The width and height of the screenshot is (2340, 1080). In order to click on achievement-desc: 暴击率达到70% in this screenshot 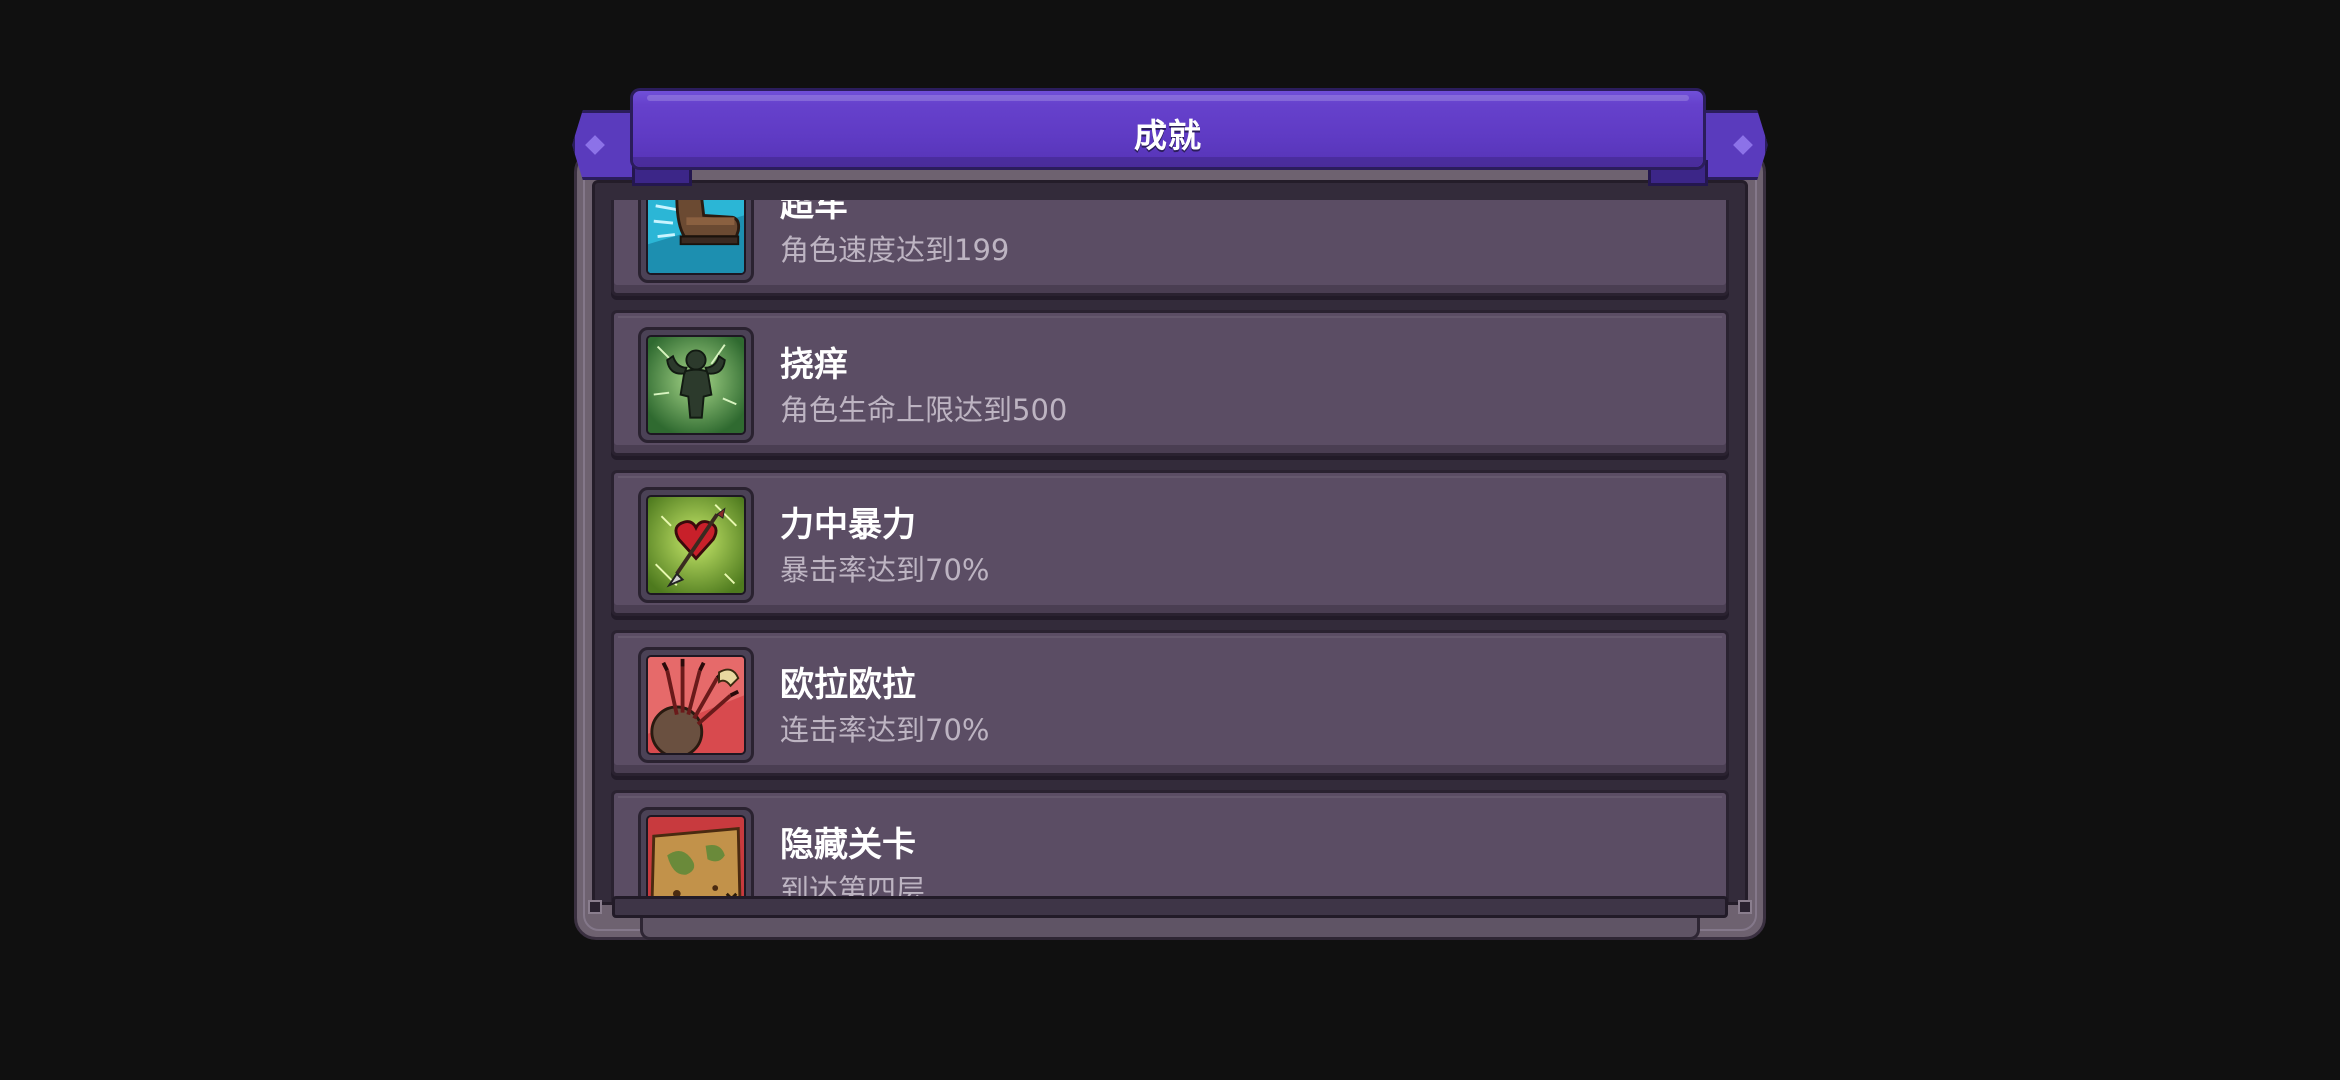, I will do `click(885, 570)`.